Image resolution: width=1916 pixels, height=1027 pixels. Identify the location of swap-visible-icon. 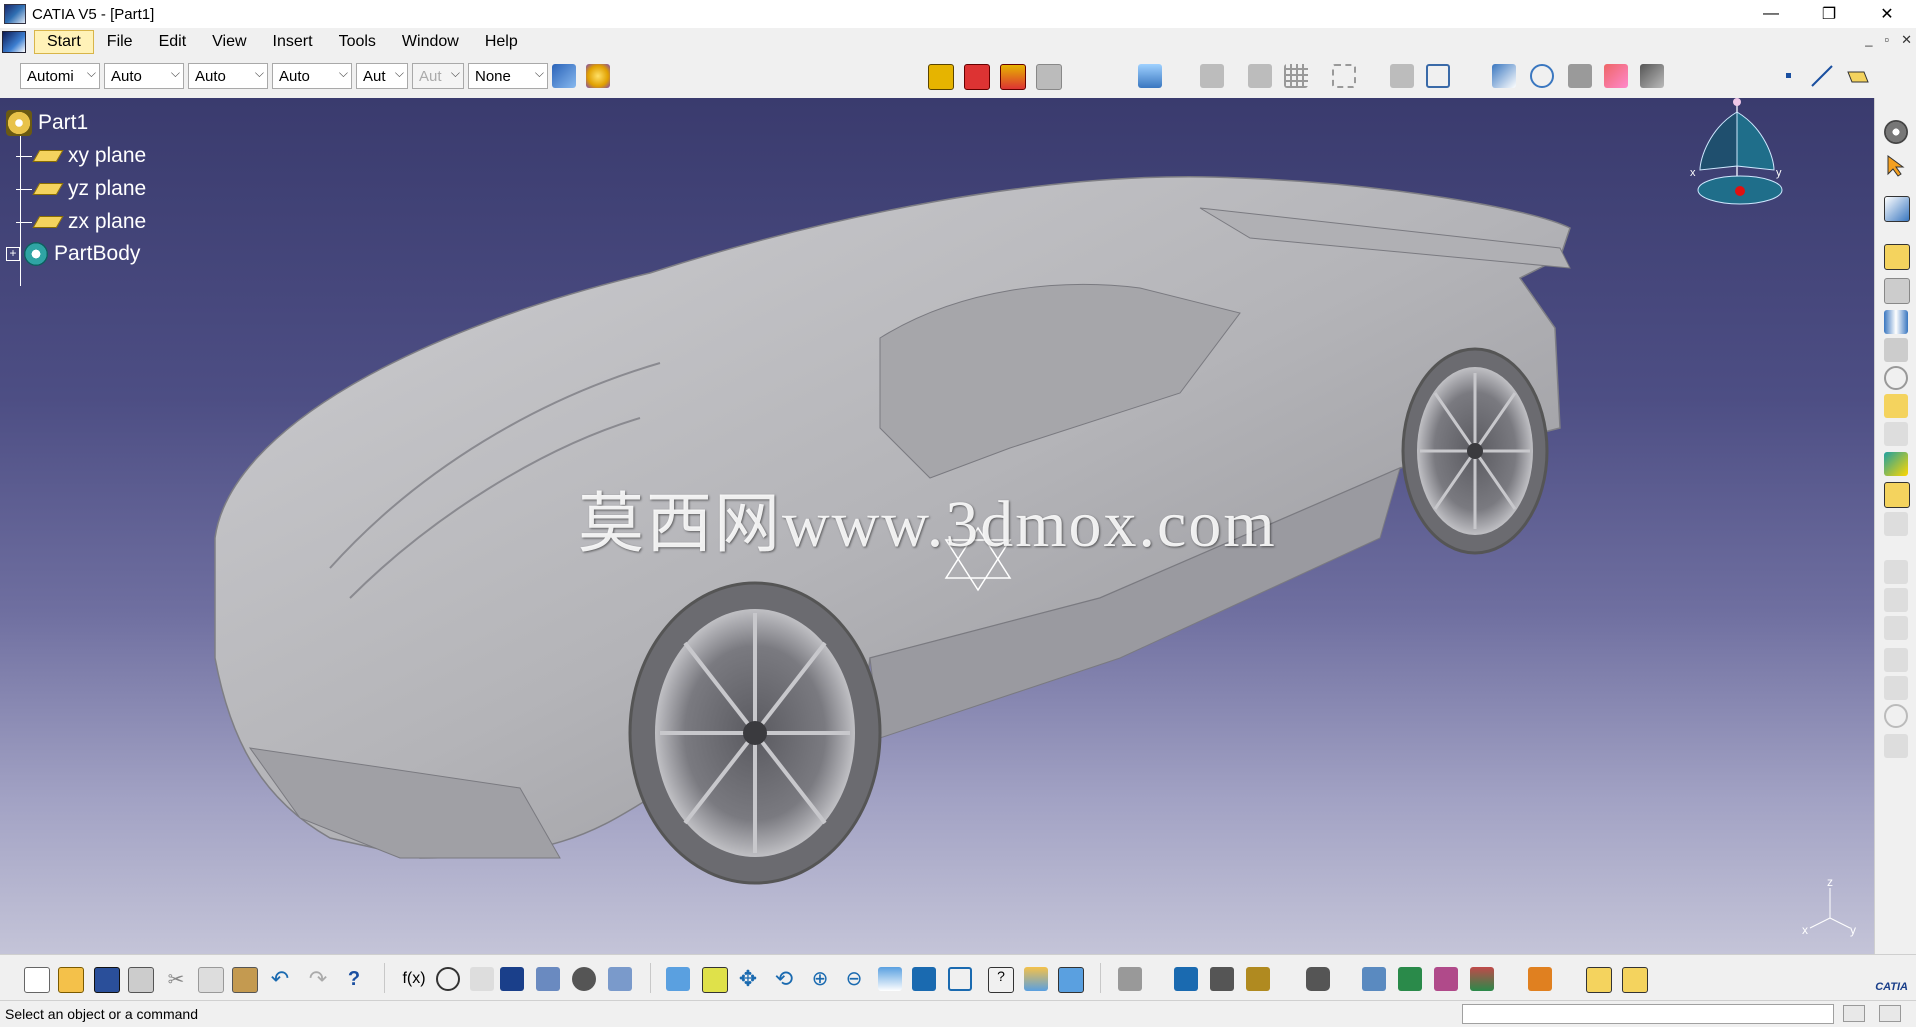
(1130, 979).